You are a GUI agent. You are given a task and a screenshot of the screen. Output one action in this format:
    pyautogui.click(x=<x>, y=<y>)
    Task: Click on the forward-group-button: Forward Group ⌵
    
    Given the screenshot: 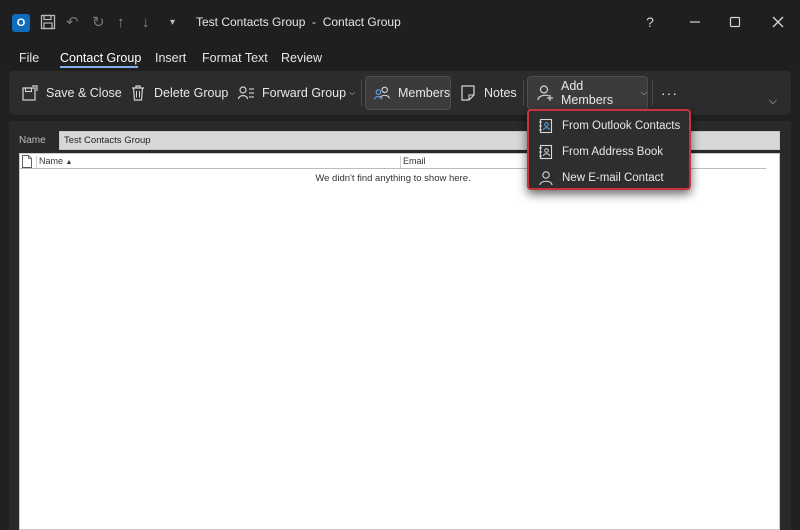 What is the action you would take?
    pyautogui.click(x=296, y=93)
    